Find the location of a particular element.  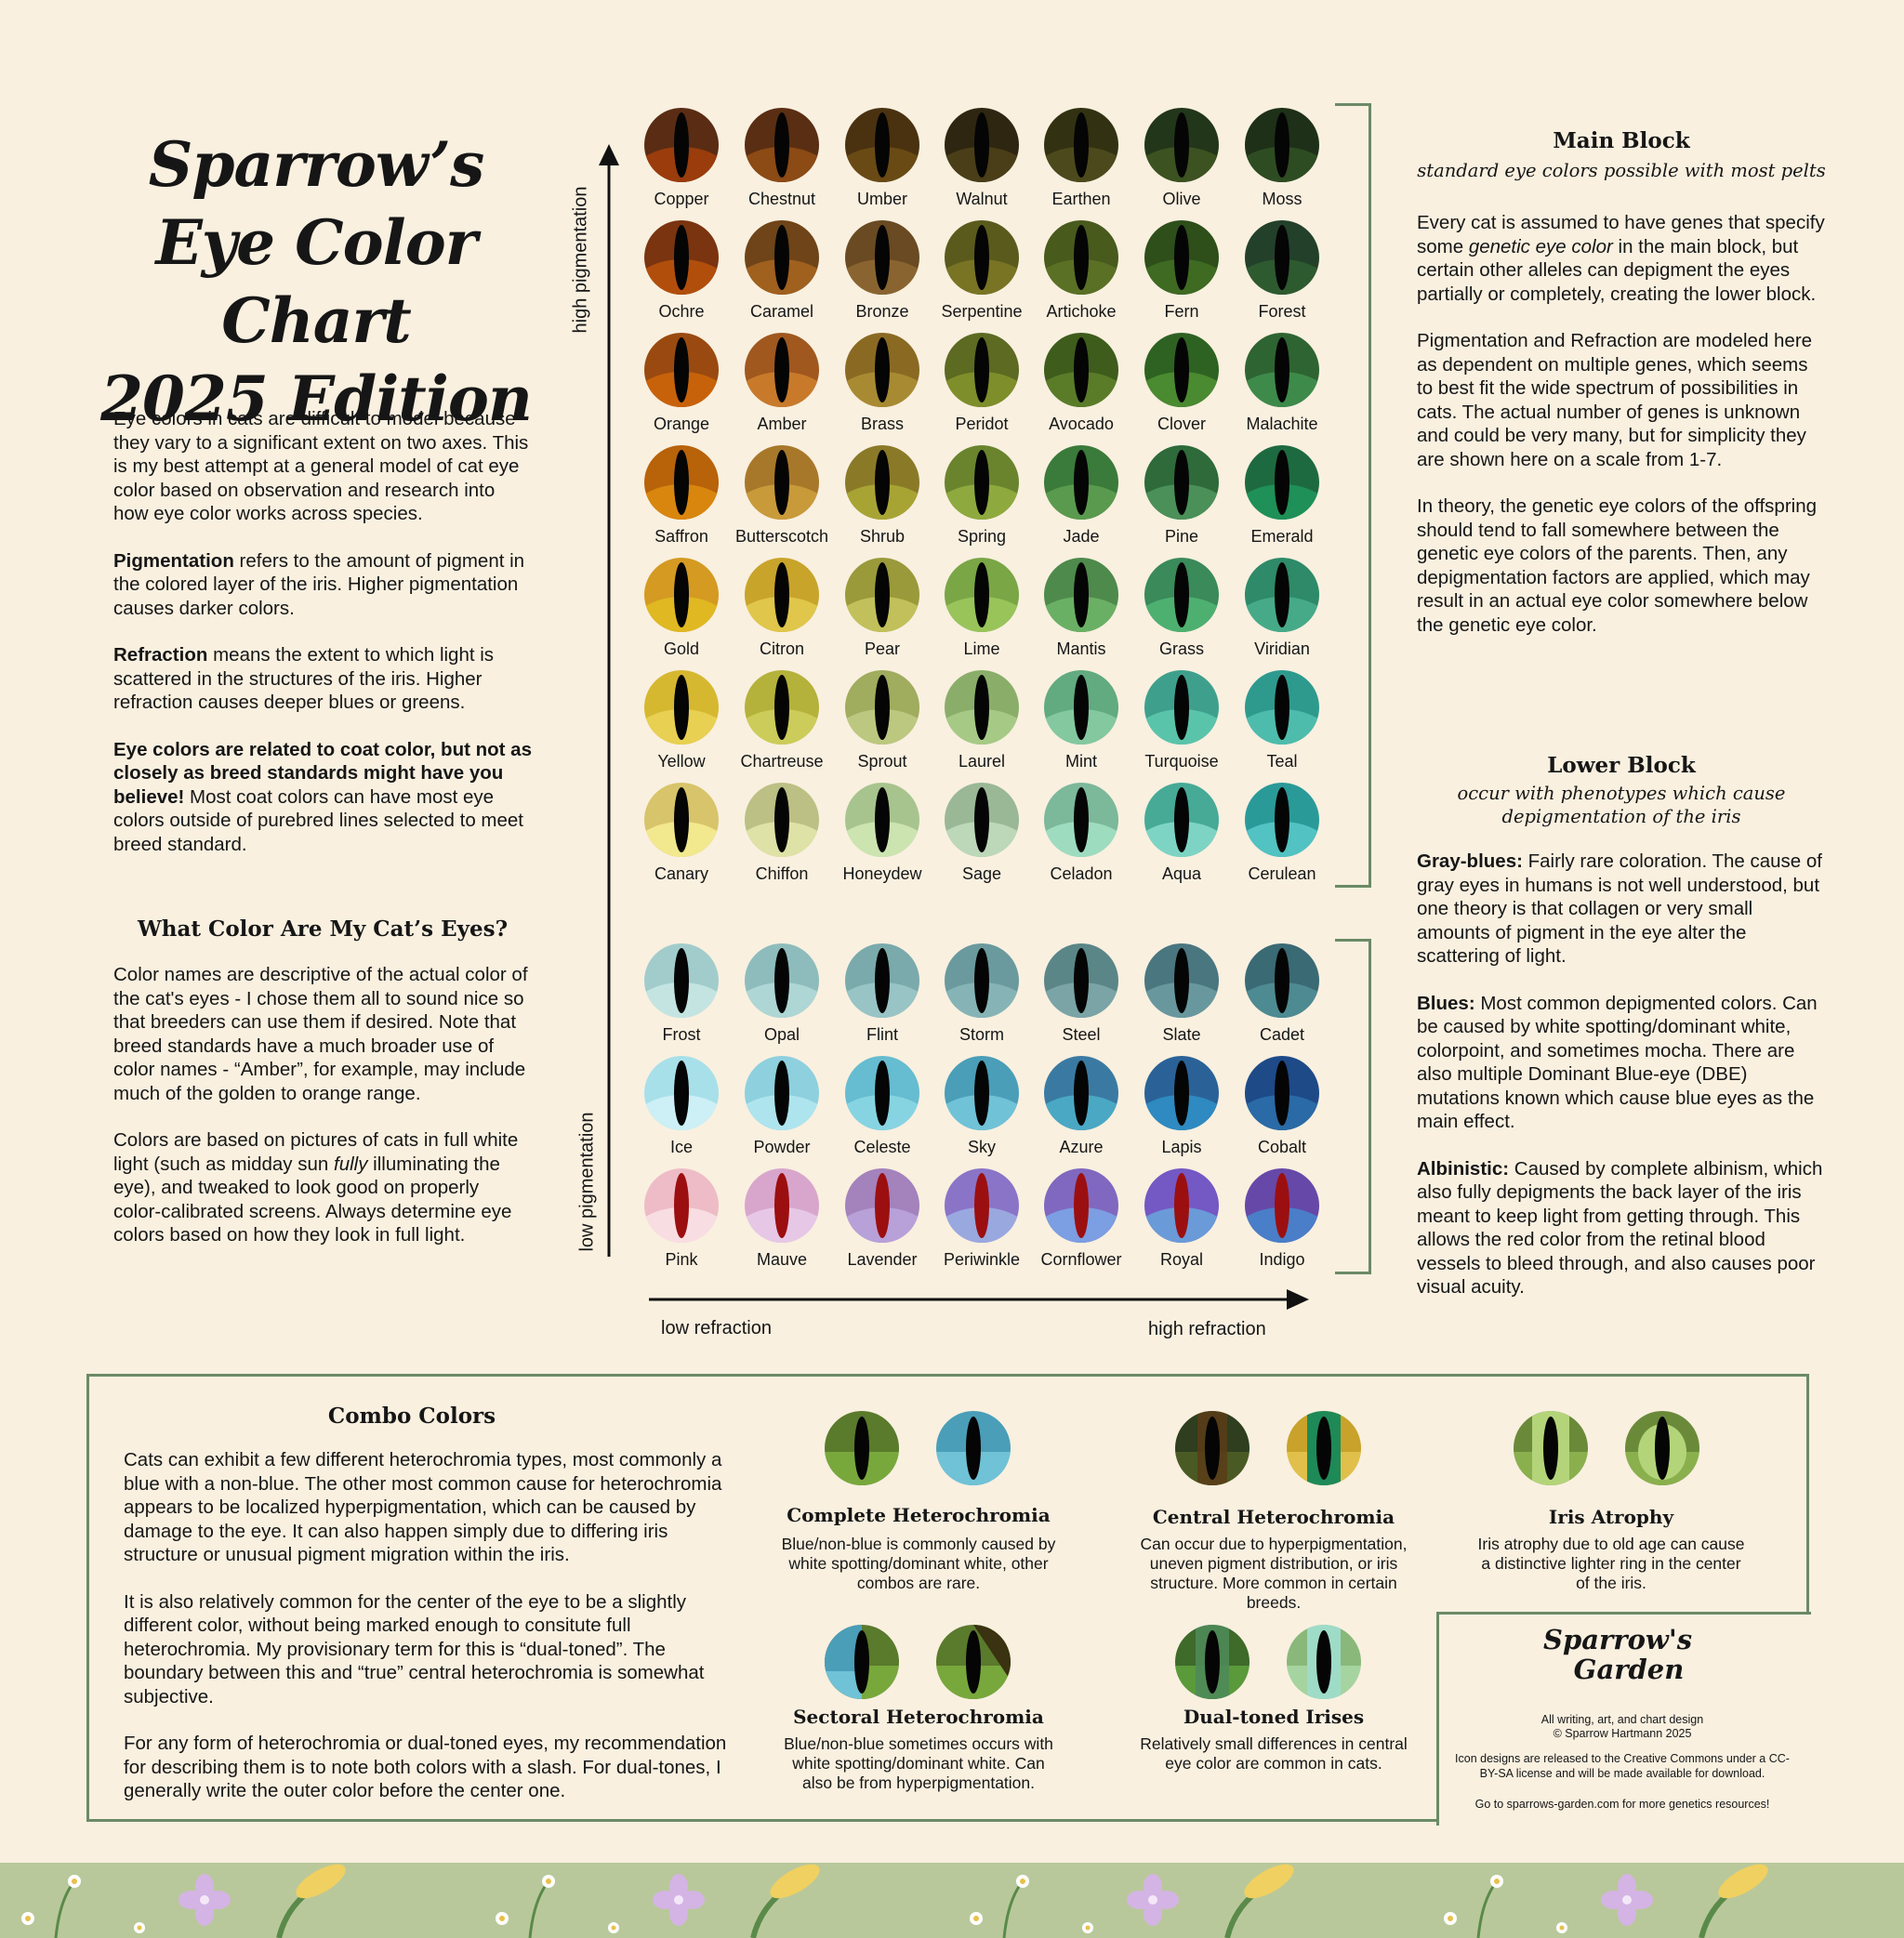

eye-sky-swatch is located at coordinates (982, 1093).